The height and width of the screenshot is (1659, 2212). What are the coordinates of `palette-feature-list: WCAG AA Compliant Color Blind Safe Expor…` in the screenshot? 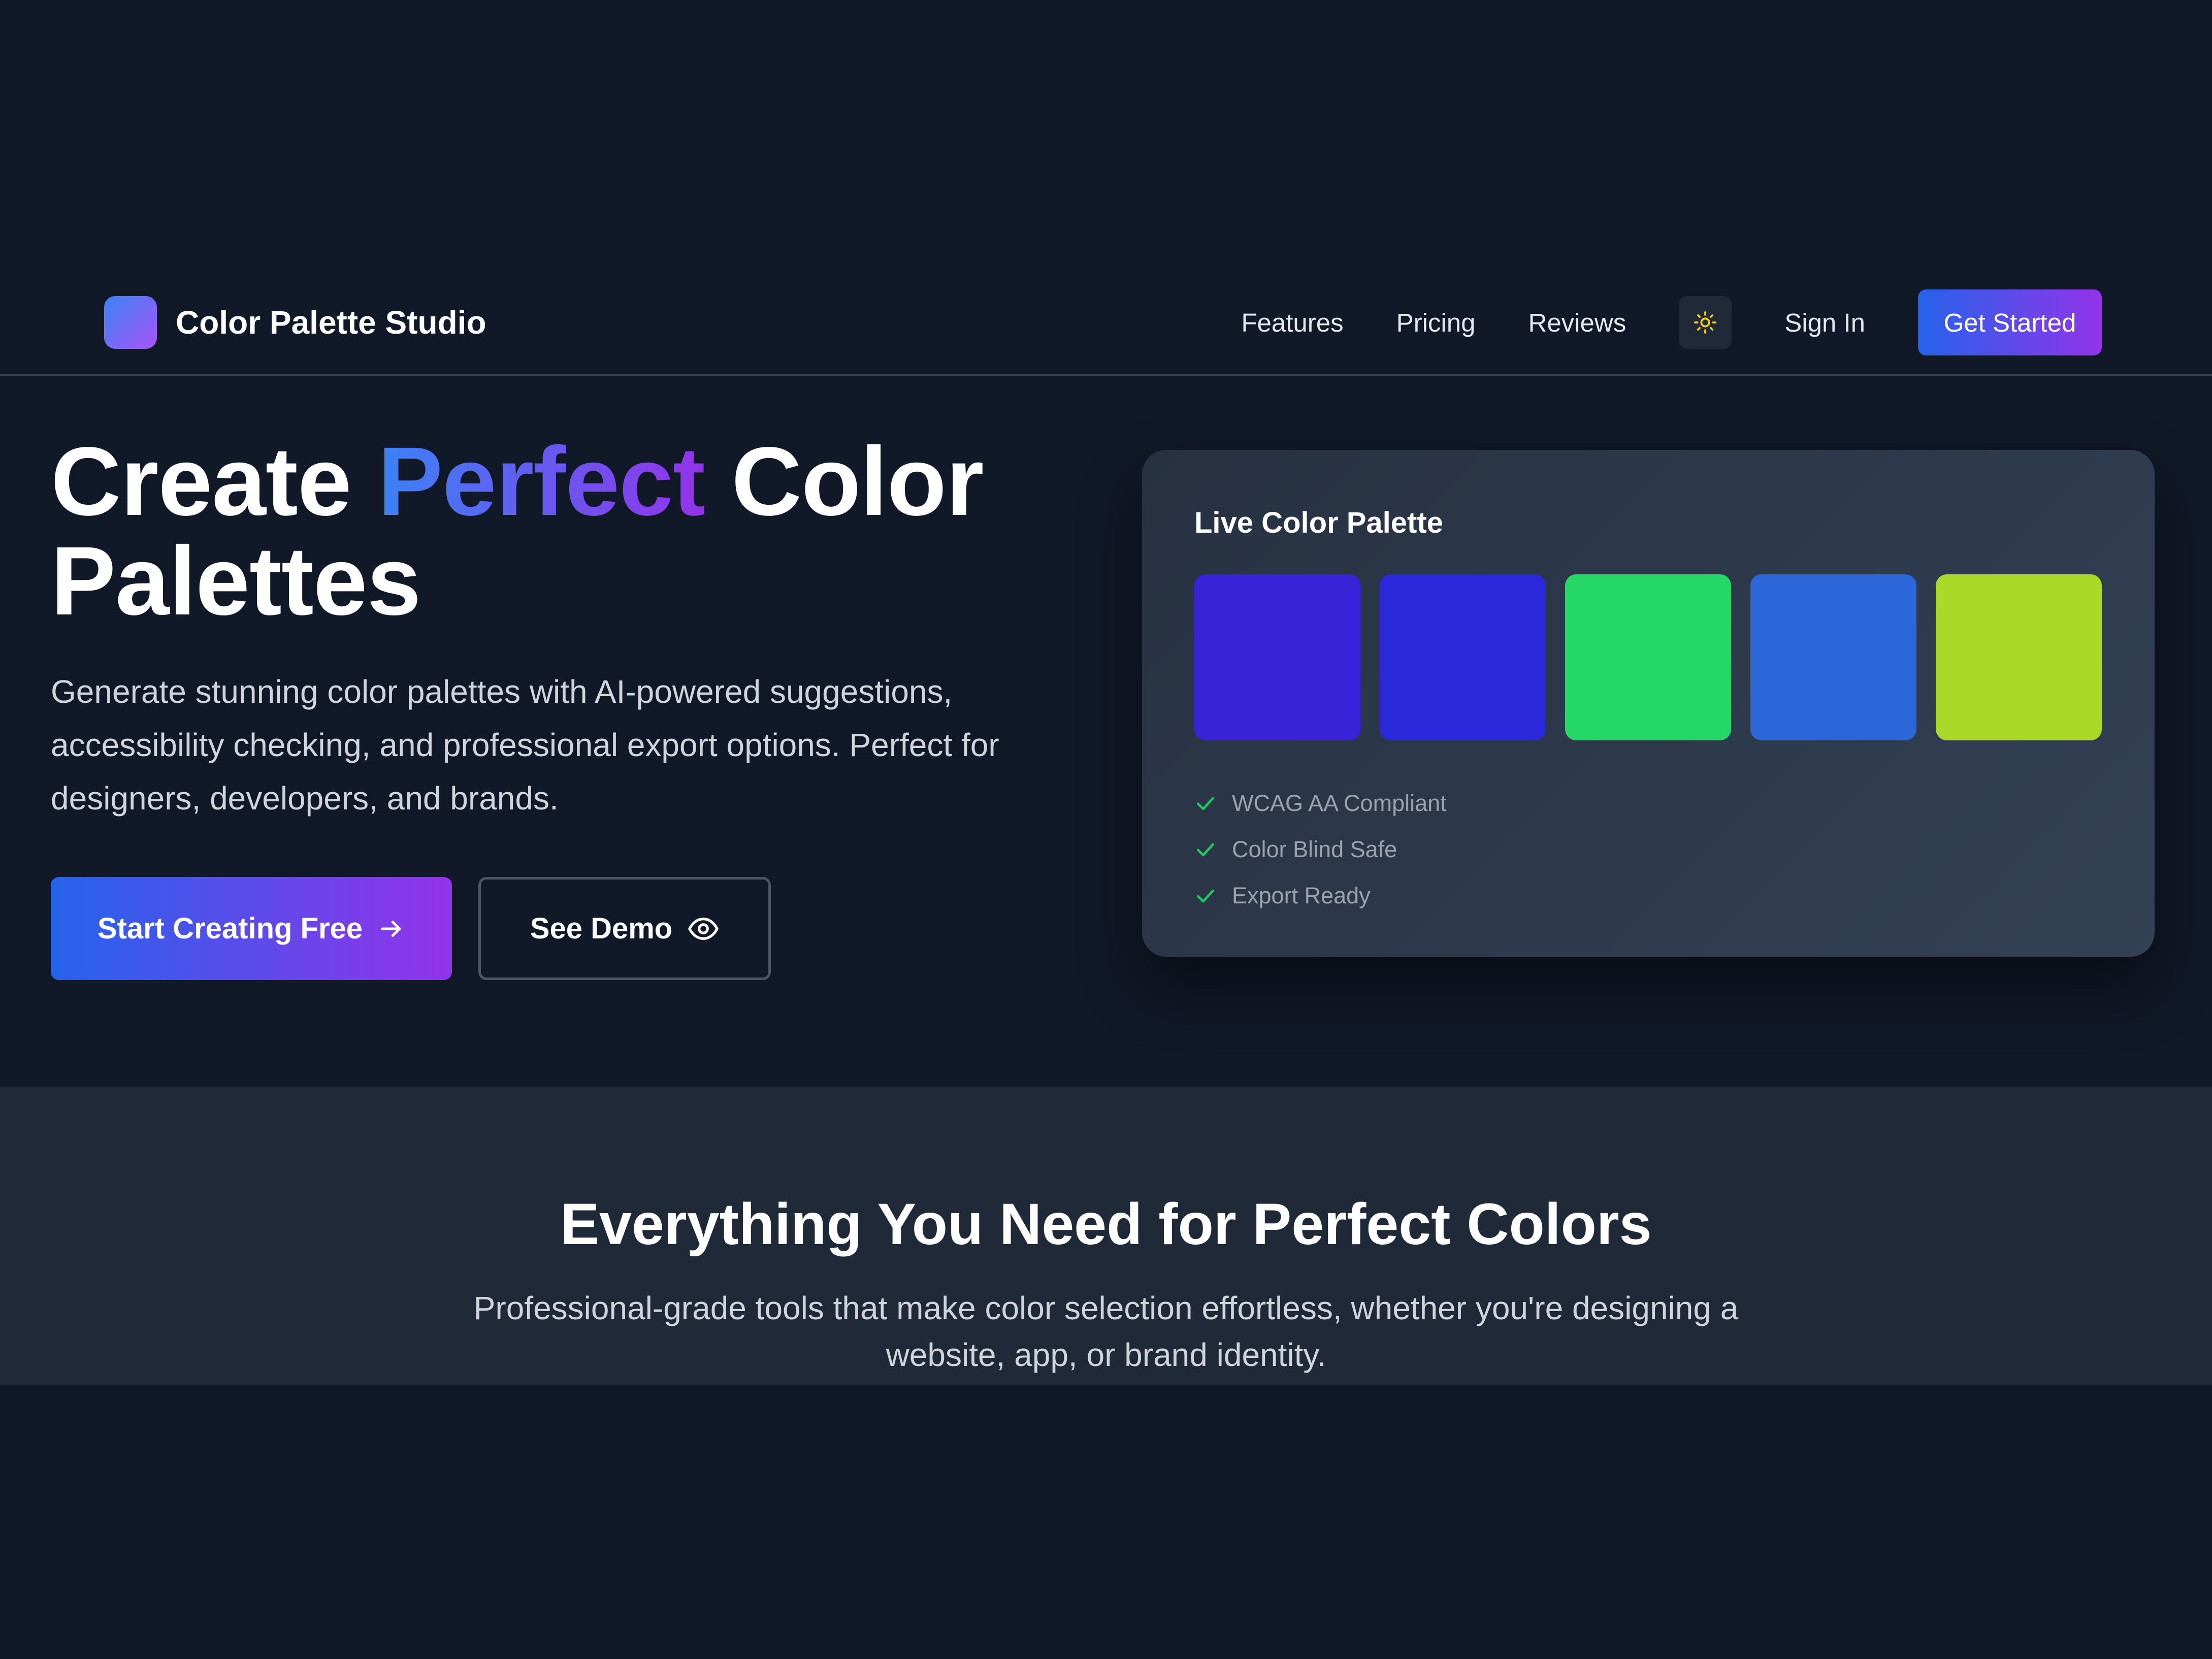 It's located at (1320, 849).